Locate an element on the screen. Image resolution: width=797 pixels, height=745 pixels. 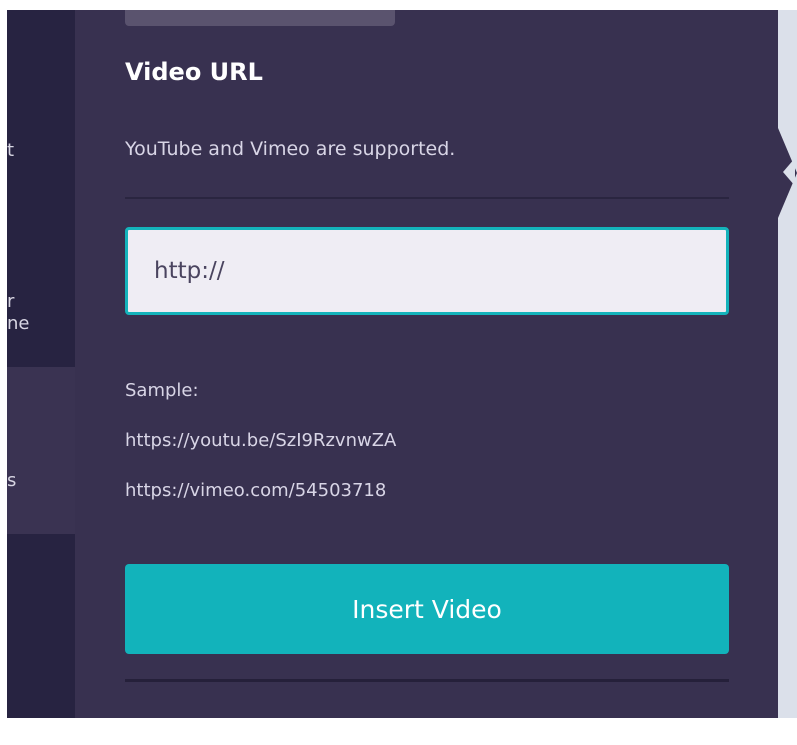
nav-block-bottom is located at coordinates (41, 626).